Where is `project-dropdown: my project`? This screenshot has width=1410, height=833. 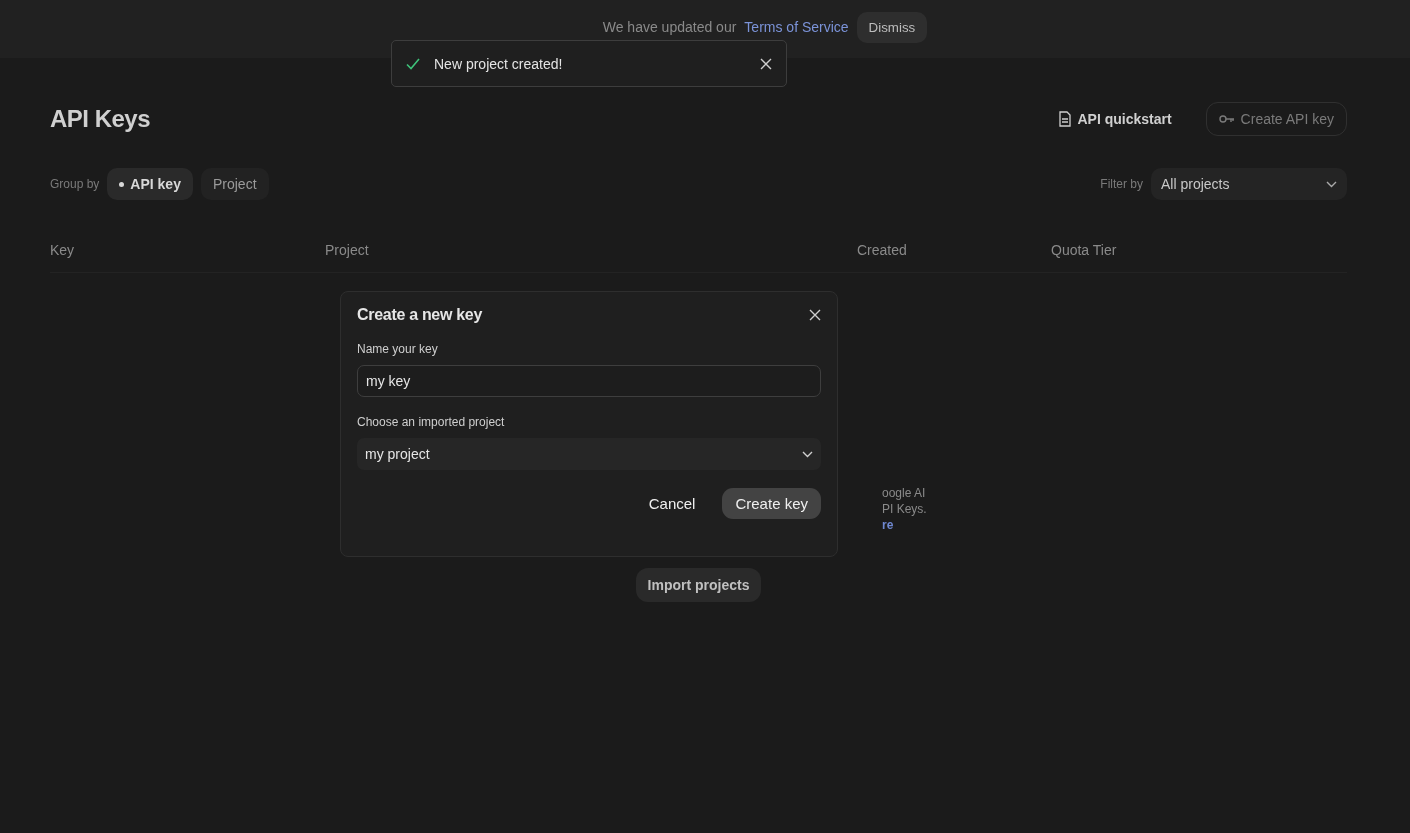 project-dropdown: my project is located at coordinates (589, 454).